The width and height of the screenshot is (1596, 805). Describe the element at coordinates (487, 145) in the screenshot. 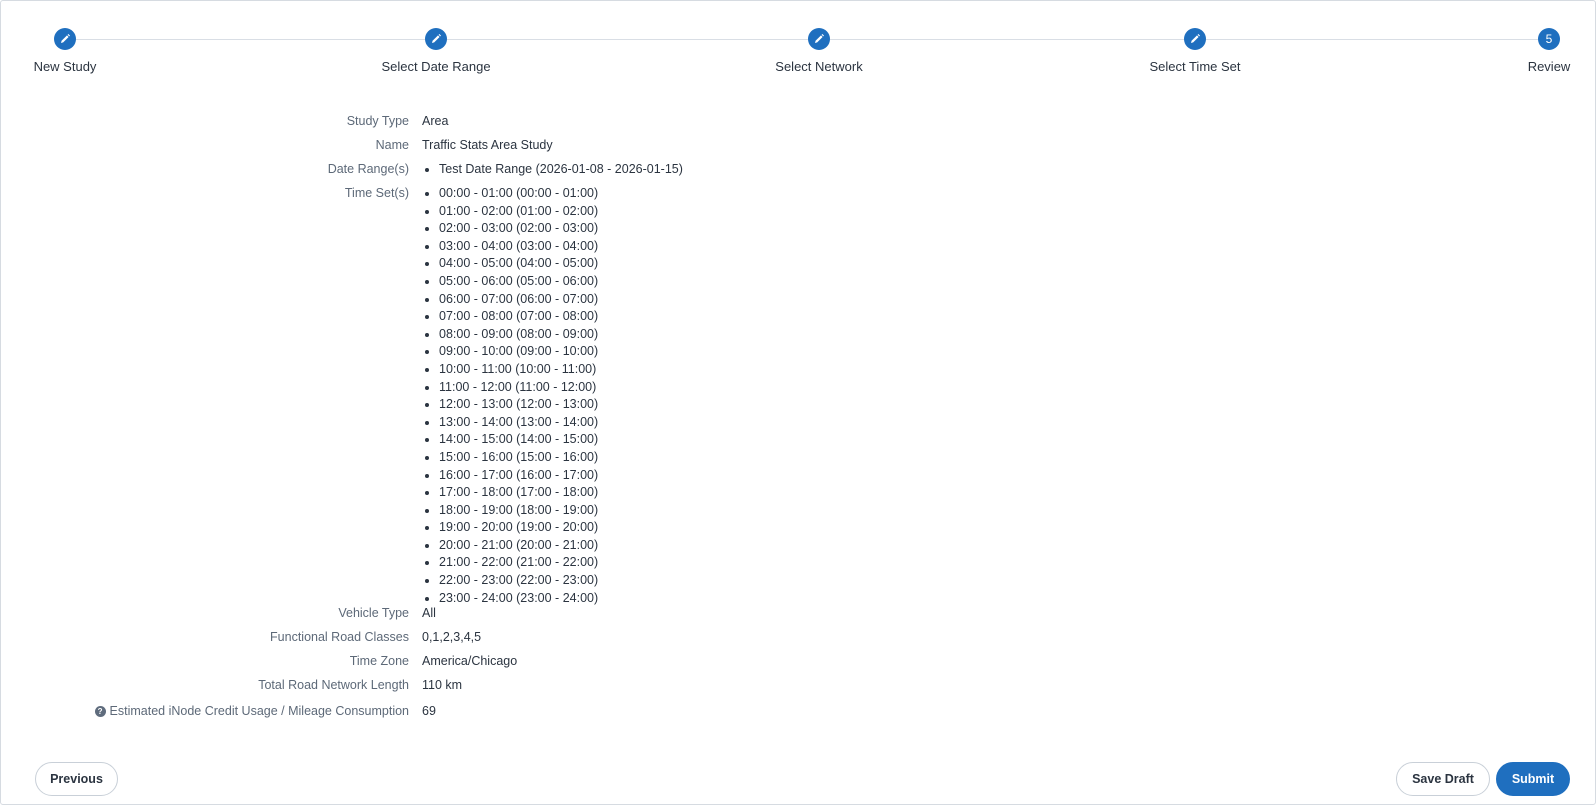

I see `field-value: Traffic Stats Area Study` at that location.